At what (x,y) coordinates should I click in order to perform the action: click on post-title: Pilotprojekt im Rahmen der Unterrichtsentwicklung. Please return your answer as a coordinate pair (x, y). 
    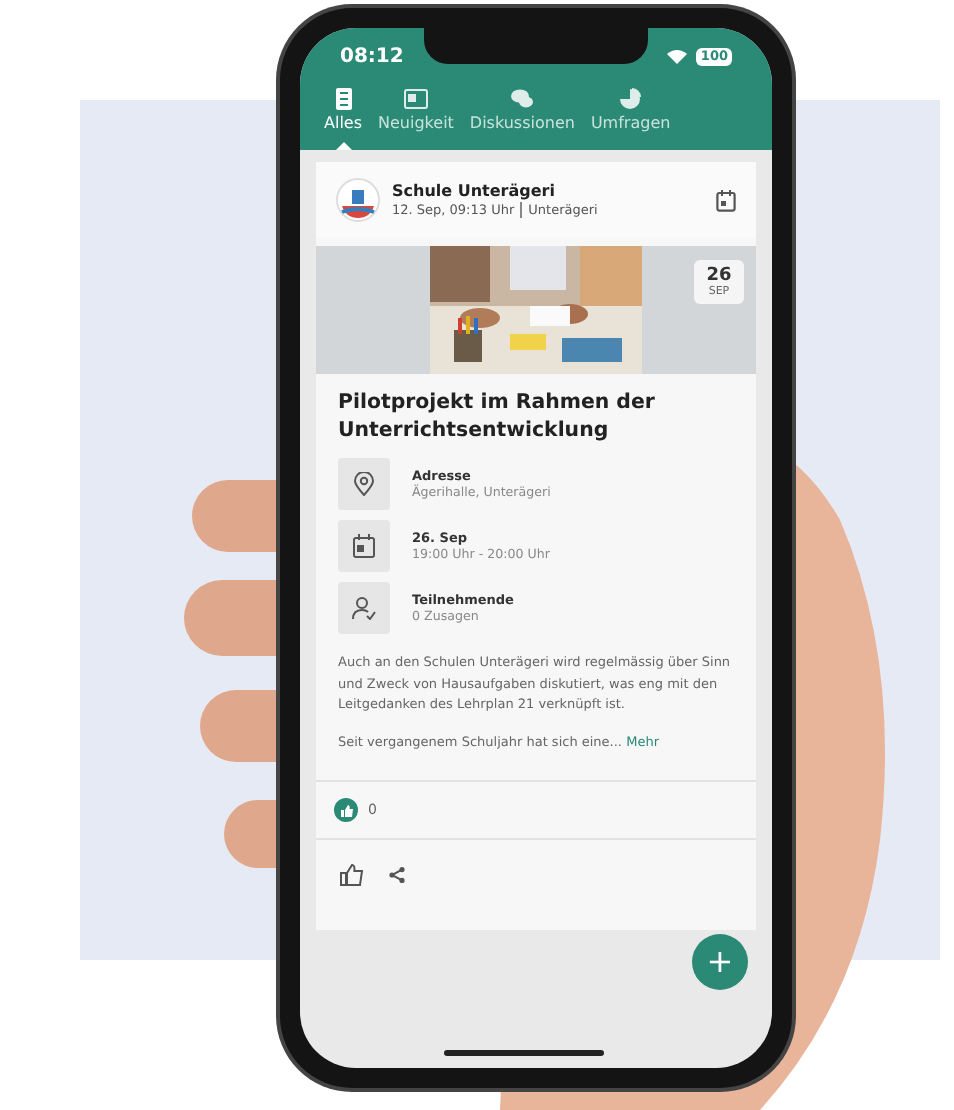
    Looking at the image, I should click on (497, 418).